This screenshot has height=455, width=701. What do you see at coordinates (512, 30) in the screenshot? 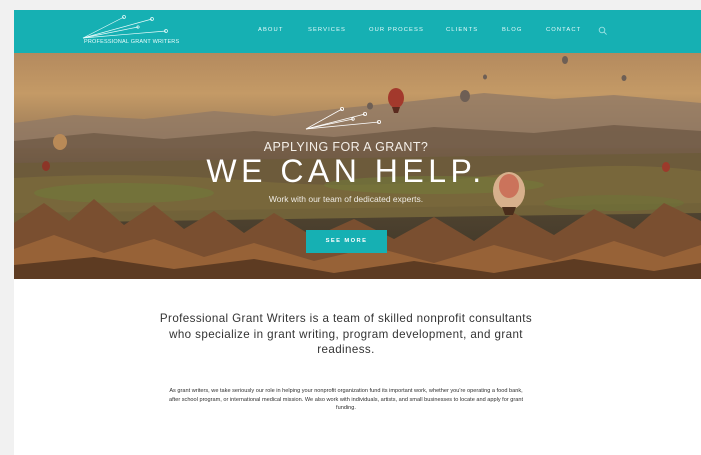
I see `nav-blog: BLOG` at bounding box center [512, 30].